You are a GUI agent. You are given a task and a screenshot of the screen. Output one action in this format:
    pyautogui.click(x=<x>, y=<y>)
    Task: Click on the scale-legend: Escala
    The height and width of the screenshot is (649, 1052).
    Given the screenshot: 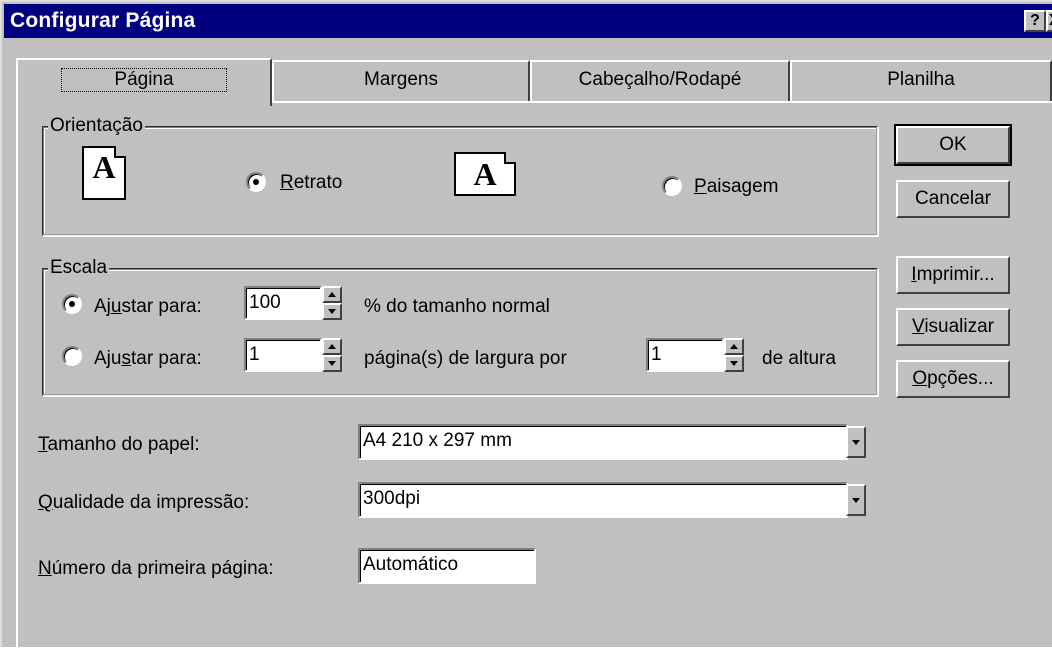 What is the action you would take?
    pyautogui.click(x=79, y=268)
    